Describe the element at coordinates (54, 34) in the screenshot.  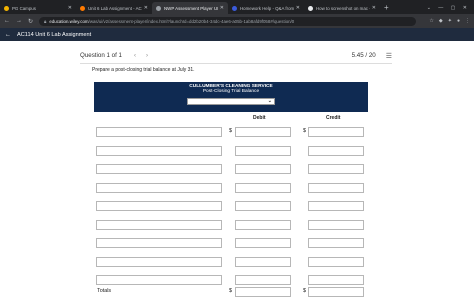
I see `assignment-title: AC114 Unit 6 Lab Assignment` at that location.